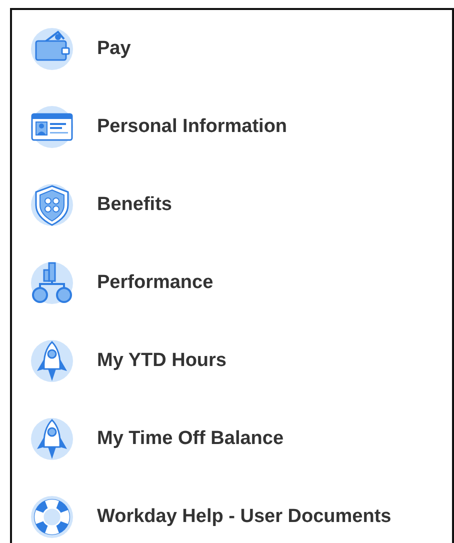 The image size is (454, 543). Describe the element at coordinates (114, 49) in the screenshot. I see `menu-link: Pay` at that location.